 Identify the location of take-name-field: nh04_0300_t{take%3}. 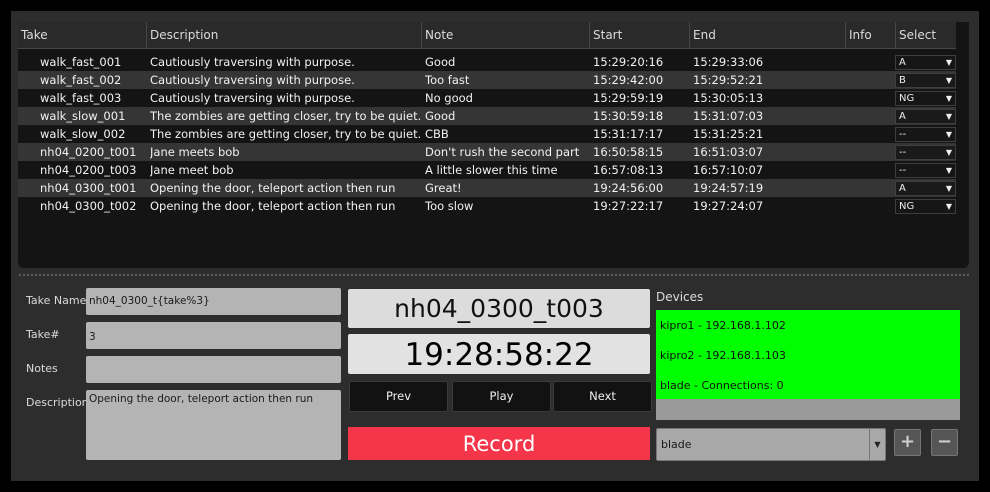
(213, 301).